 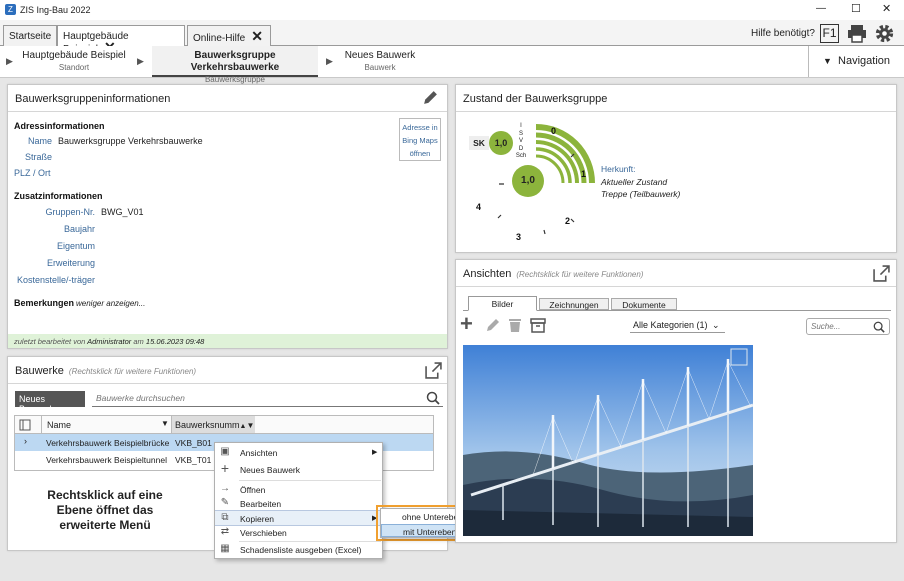 What do you see at coordinates (122, 212) in the screenshot?
I see `group-nr-value: BWG_V01` at bounding box center [122, 212].